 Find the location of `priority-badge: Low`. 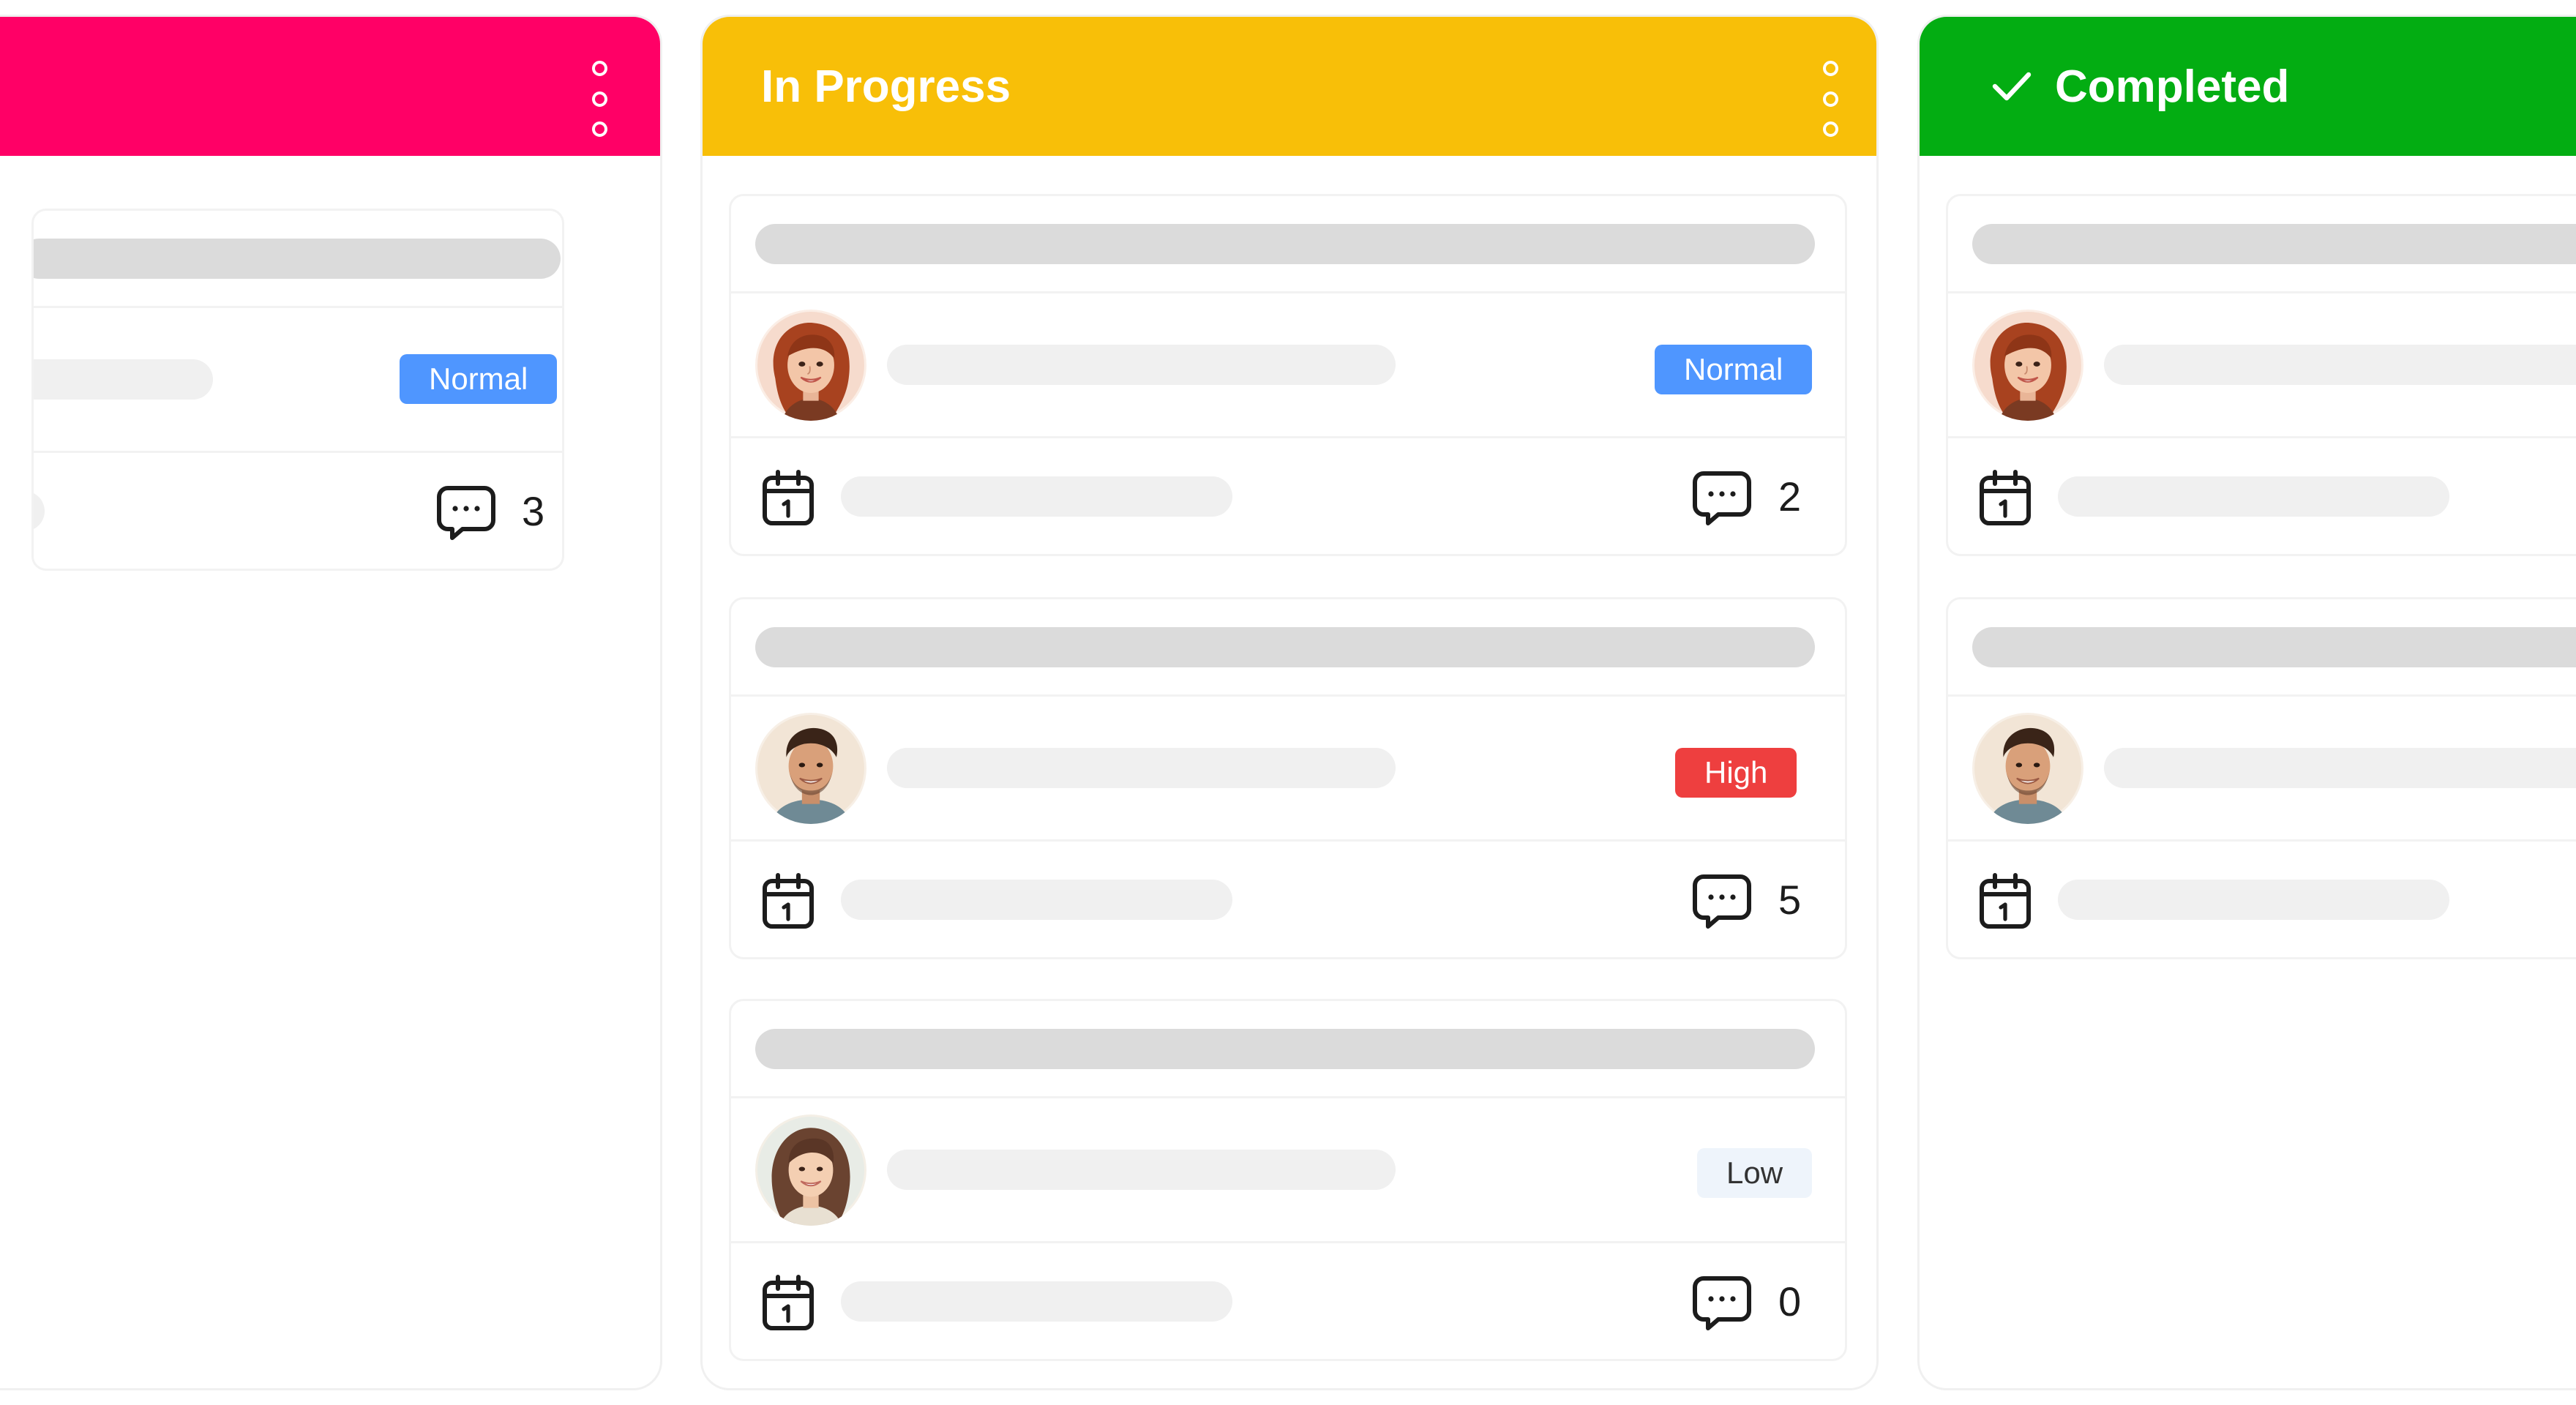

priority-badge: Low is located at coordinates (1755, 1173).